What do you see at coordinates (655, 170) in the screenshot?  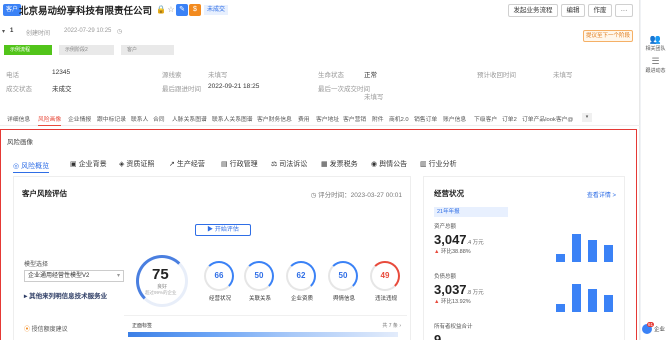 I see `right-sidebar: 👥 相关团队 ☰ 跟进动态` at bounding box center [655, 170].